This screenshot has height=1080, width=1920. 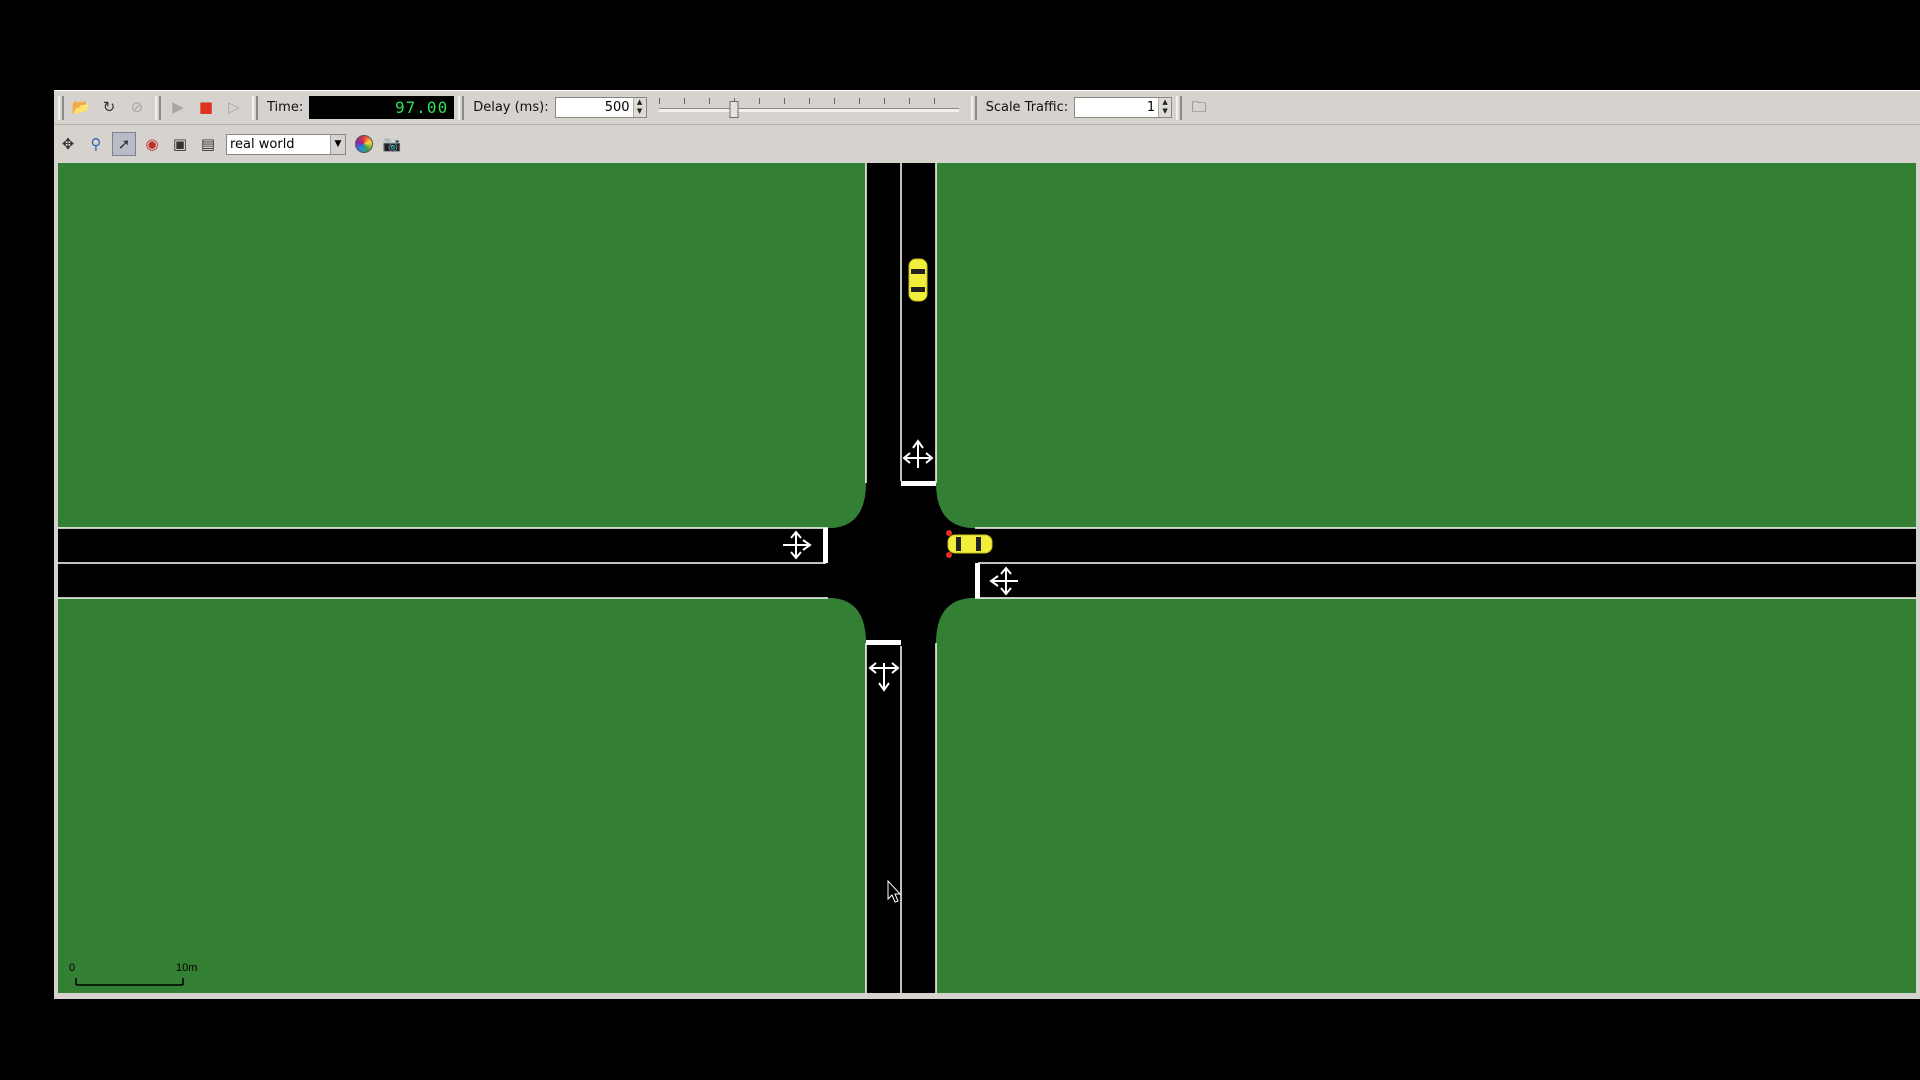 What do you see at coordinates (382, 107) in the screenshot?
I see `time-display: 97.00` at bounding box center [382, 107].